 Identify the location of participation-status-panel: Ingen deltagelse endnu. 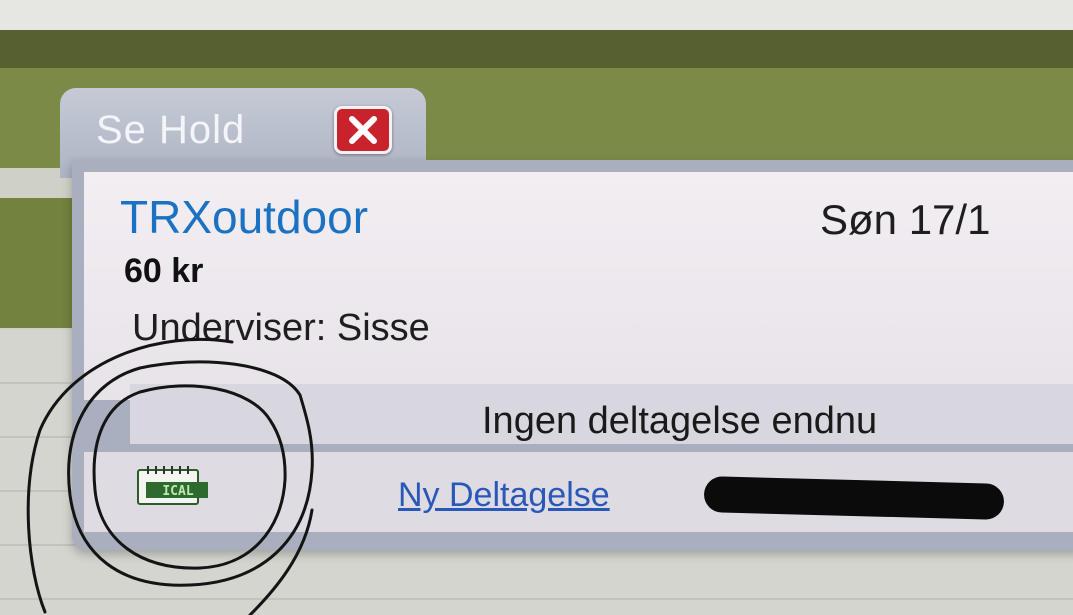
(601, 414).